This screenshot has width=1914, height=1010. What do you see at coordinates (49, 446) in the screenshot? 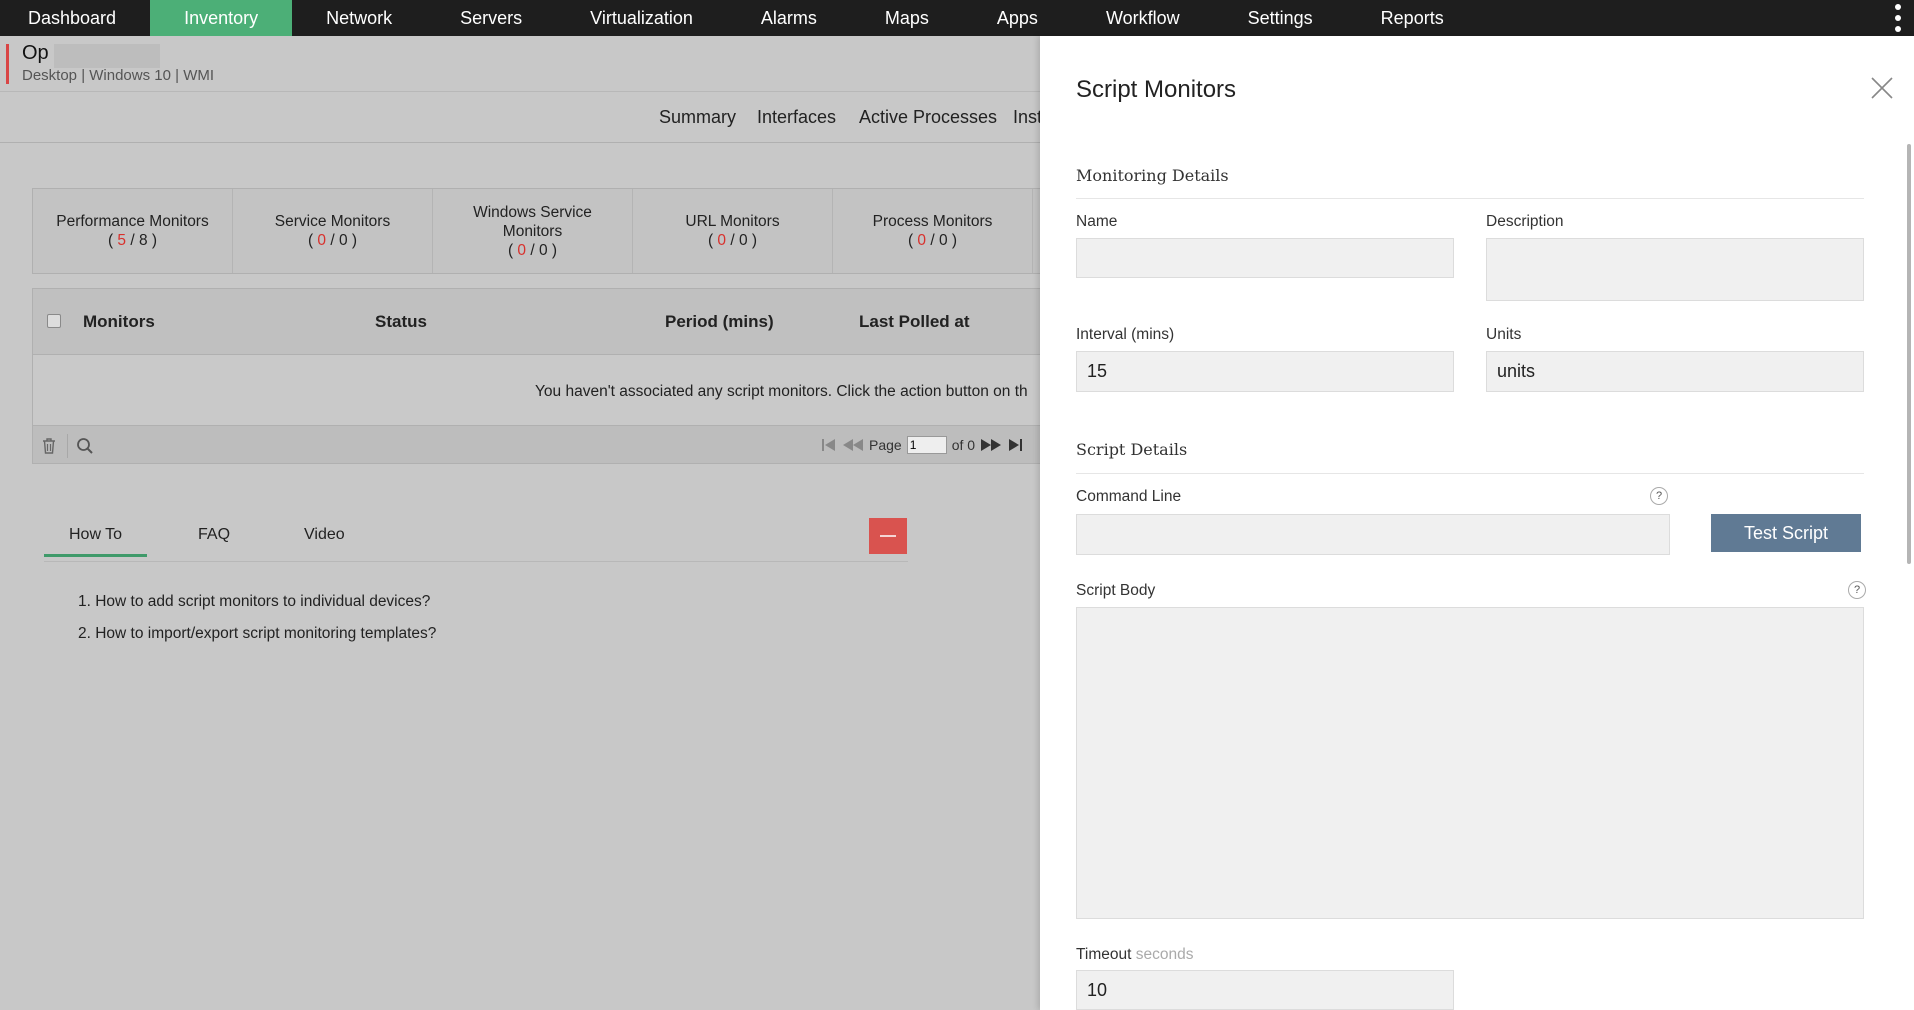
I see `trash-icon` at bounding box center [49, 446].